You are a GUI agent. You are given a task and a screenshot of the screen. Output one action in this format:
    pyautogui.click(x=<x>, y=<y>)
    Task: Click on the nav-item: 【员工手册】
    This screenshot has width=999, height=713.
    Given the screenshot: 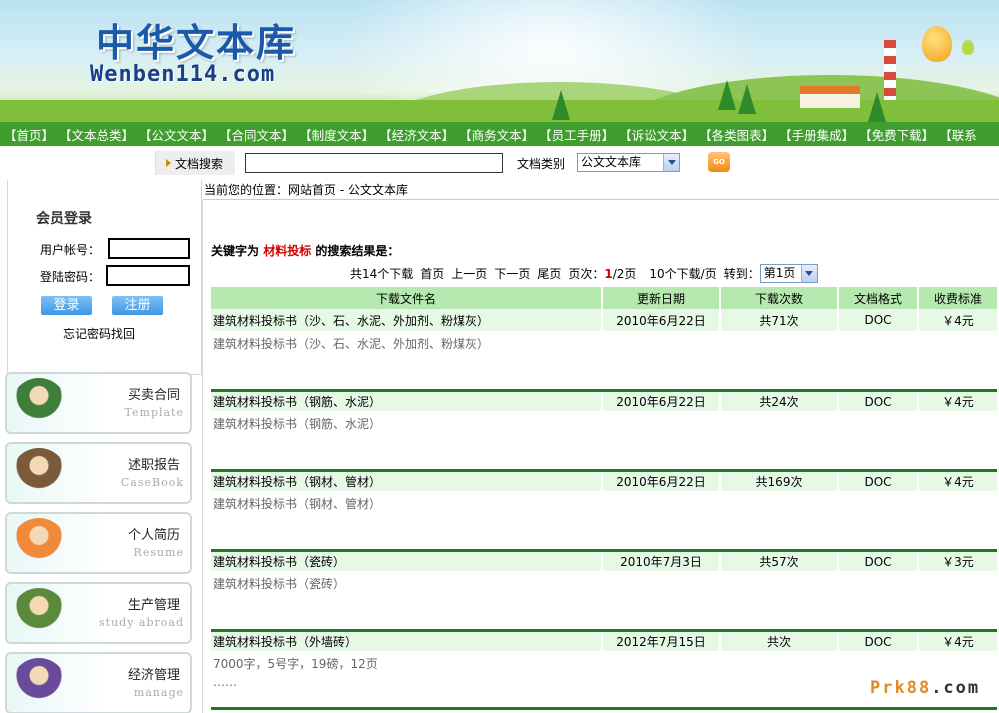 What is the action you would take?
    pyautogui.click(x=575, y=134)
    